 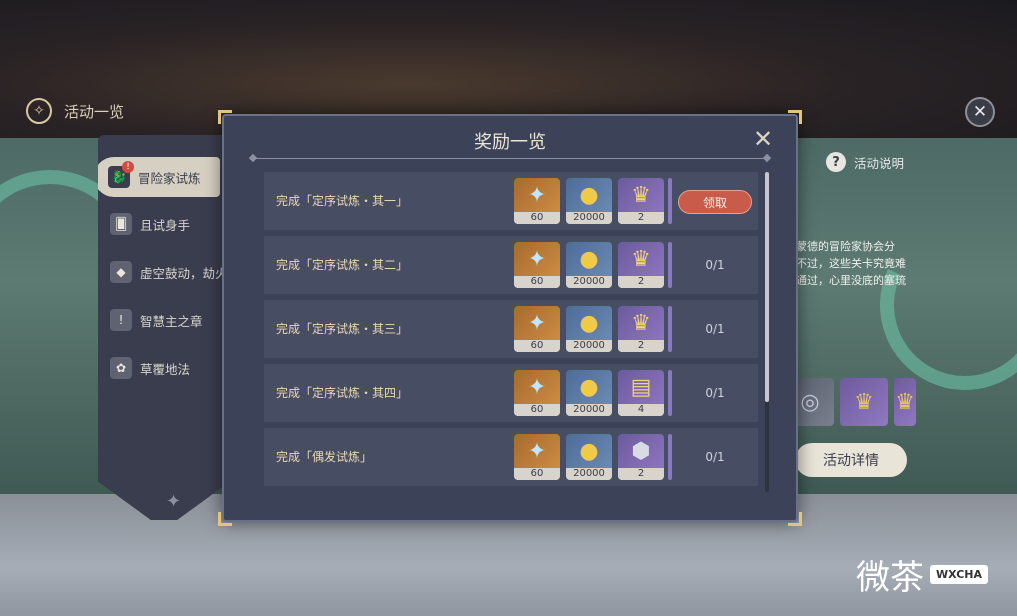 I want to click on sidebar-item-label: 智慧主之章, so click(x=171, y=321).